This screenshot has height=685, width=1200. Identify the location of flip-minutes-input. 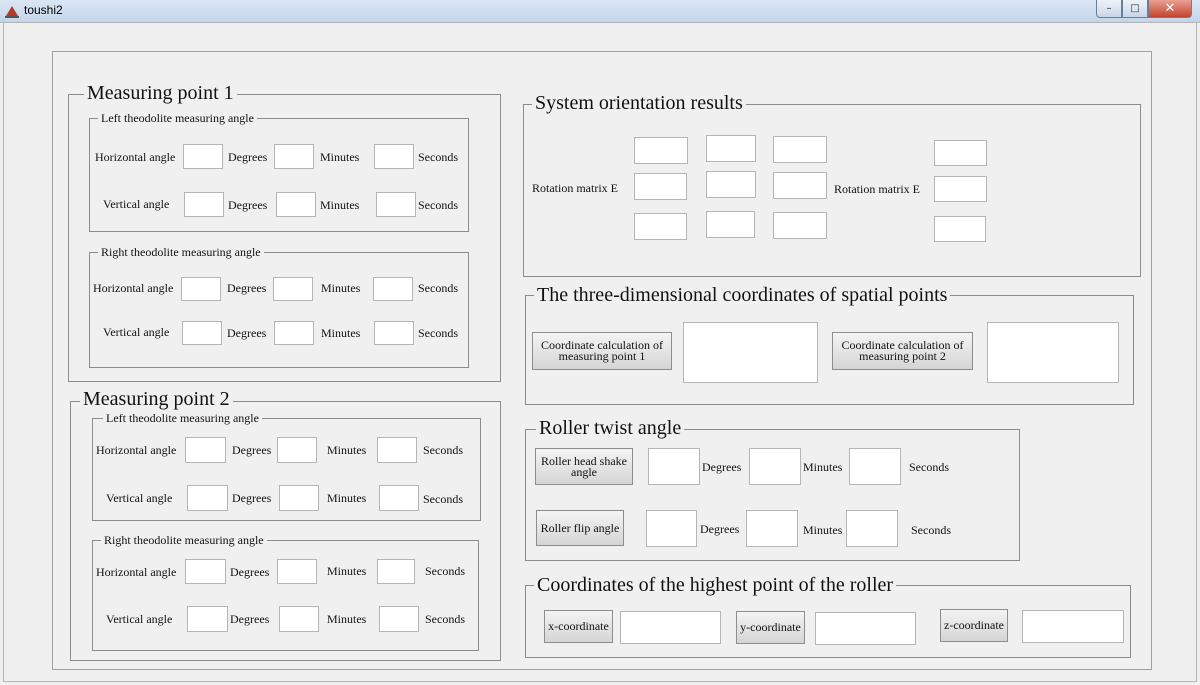
(772, 528).